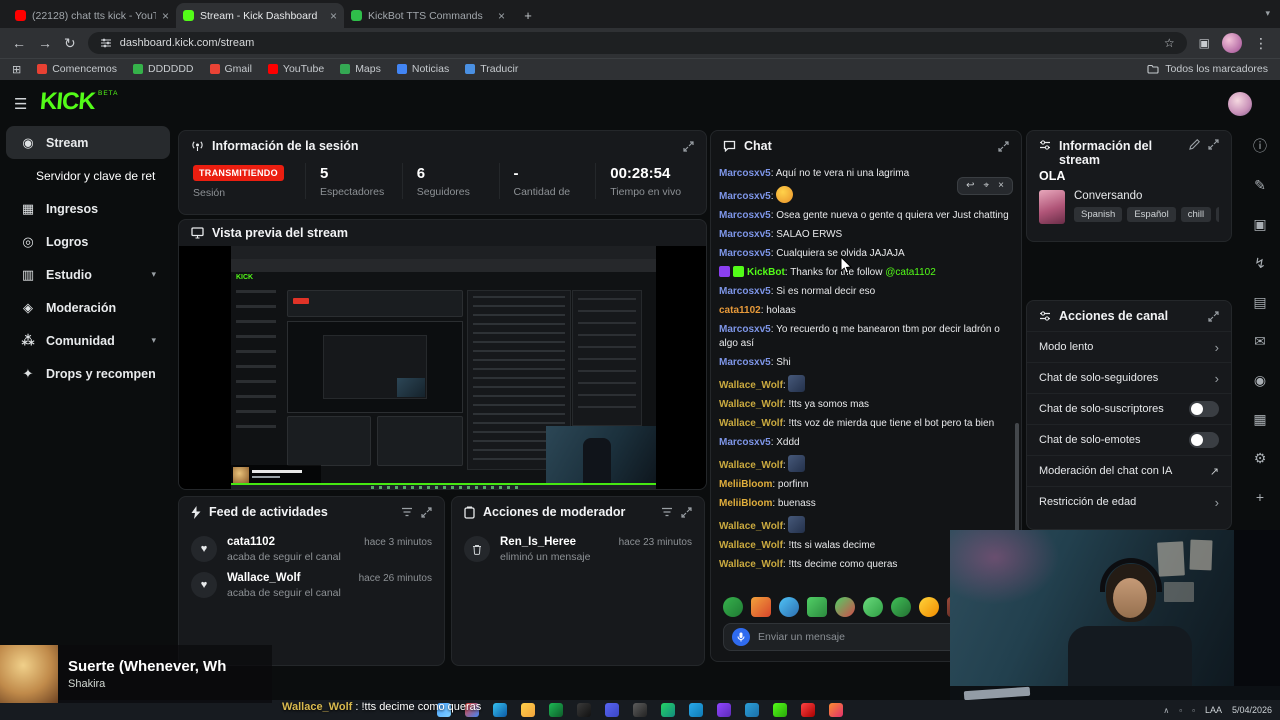 The width and height of the screenshot is (1280, 720). Describe the element at coordinates (1204, 43) in the screenshot. I see `extensions-icon: ▣` at that location.